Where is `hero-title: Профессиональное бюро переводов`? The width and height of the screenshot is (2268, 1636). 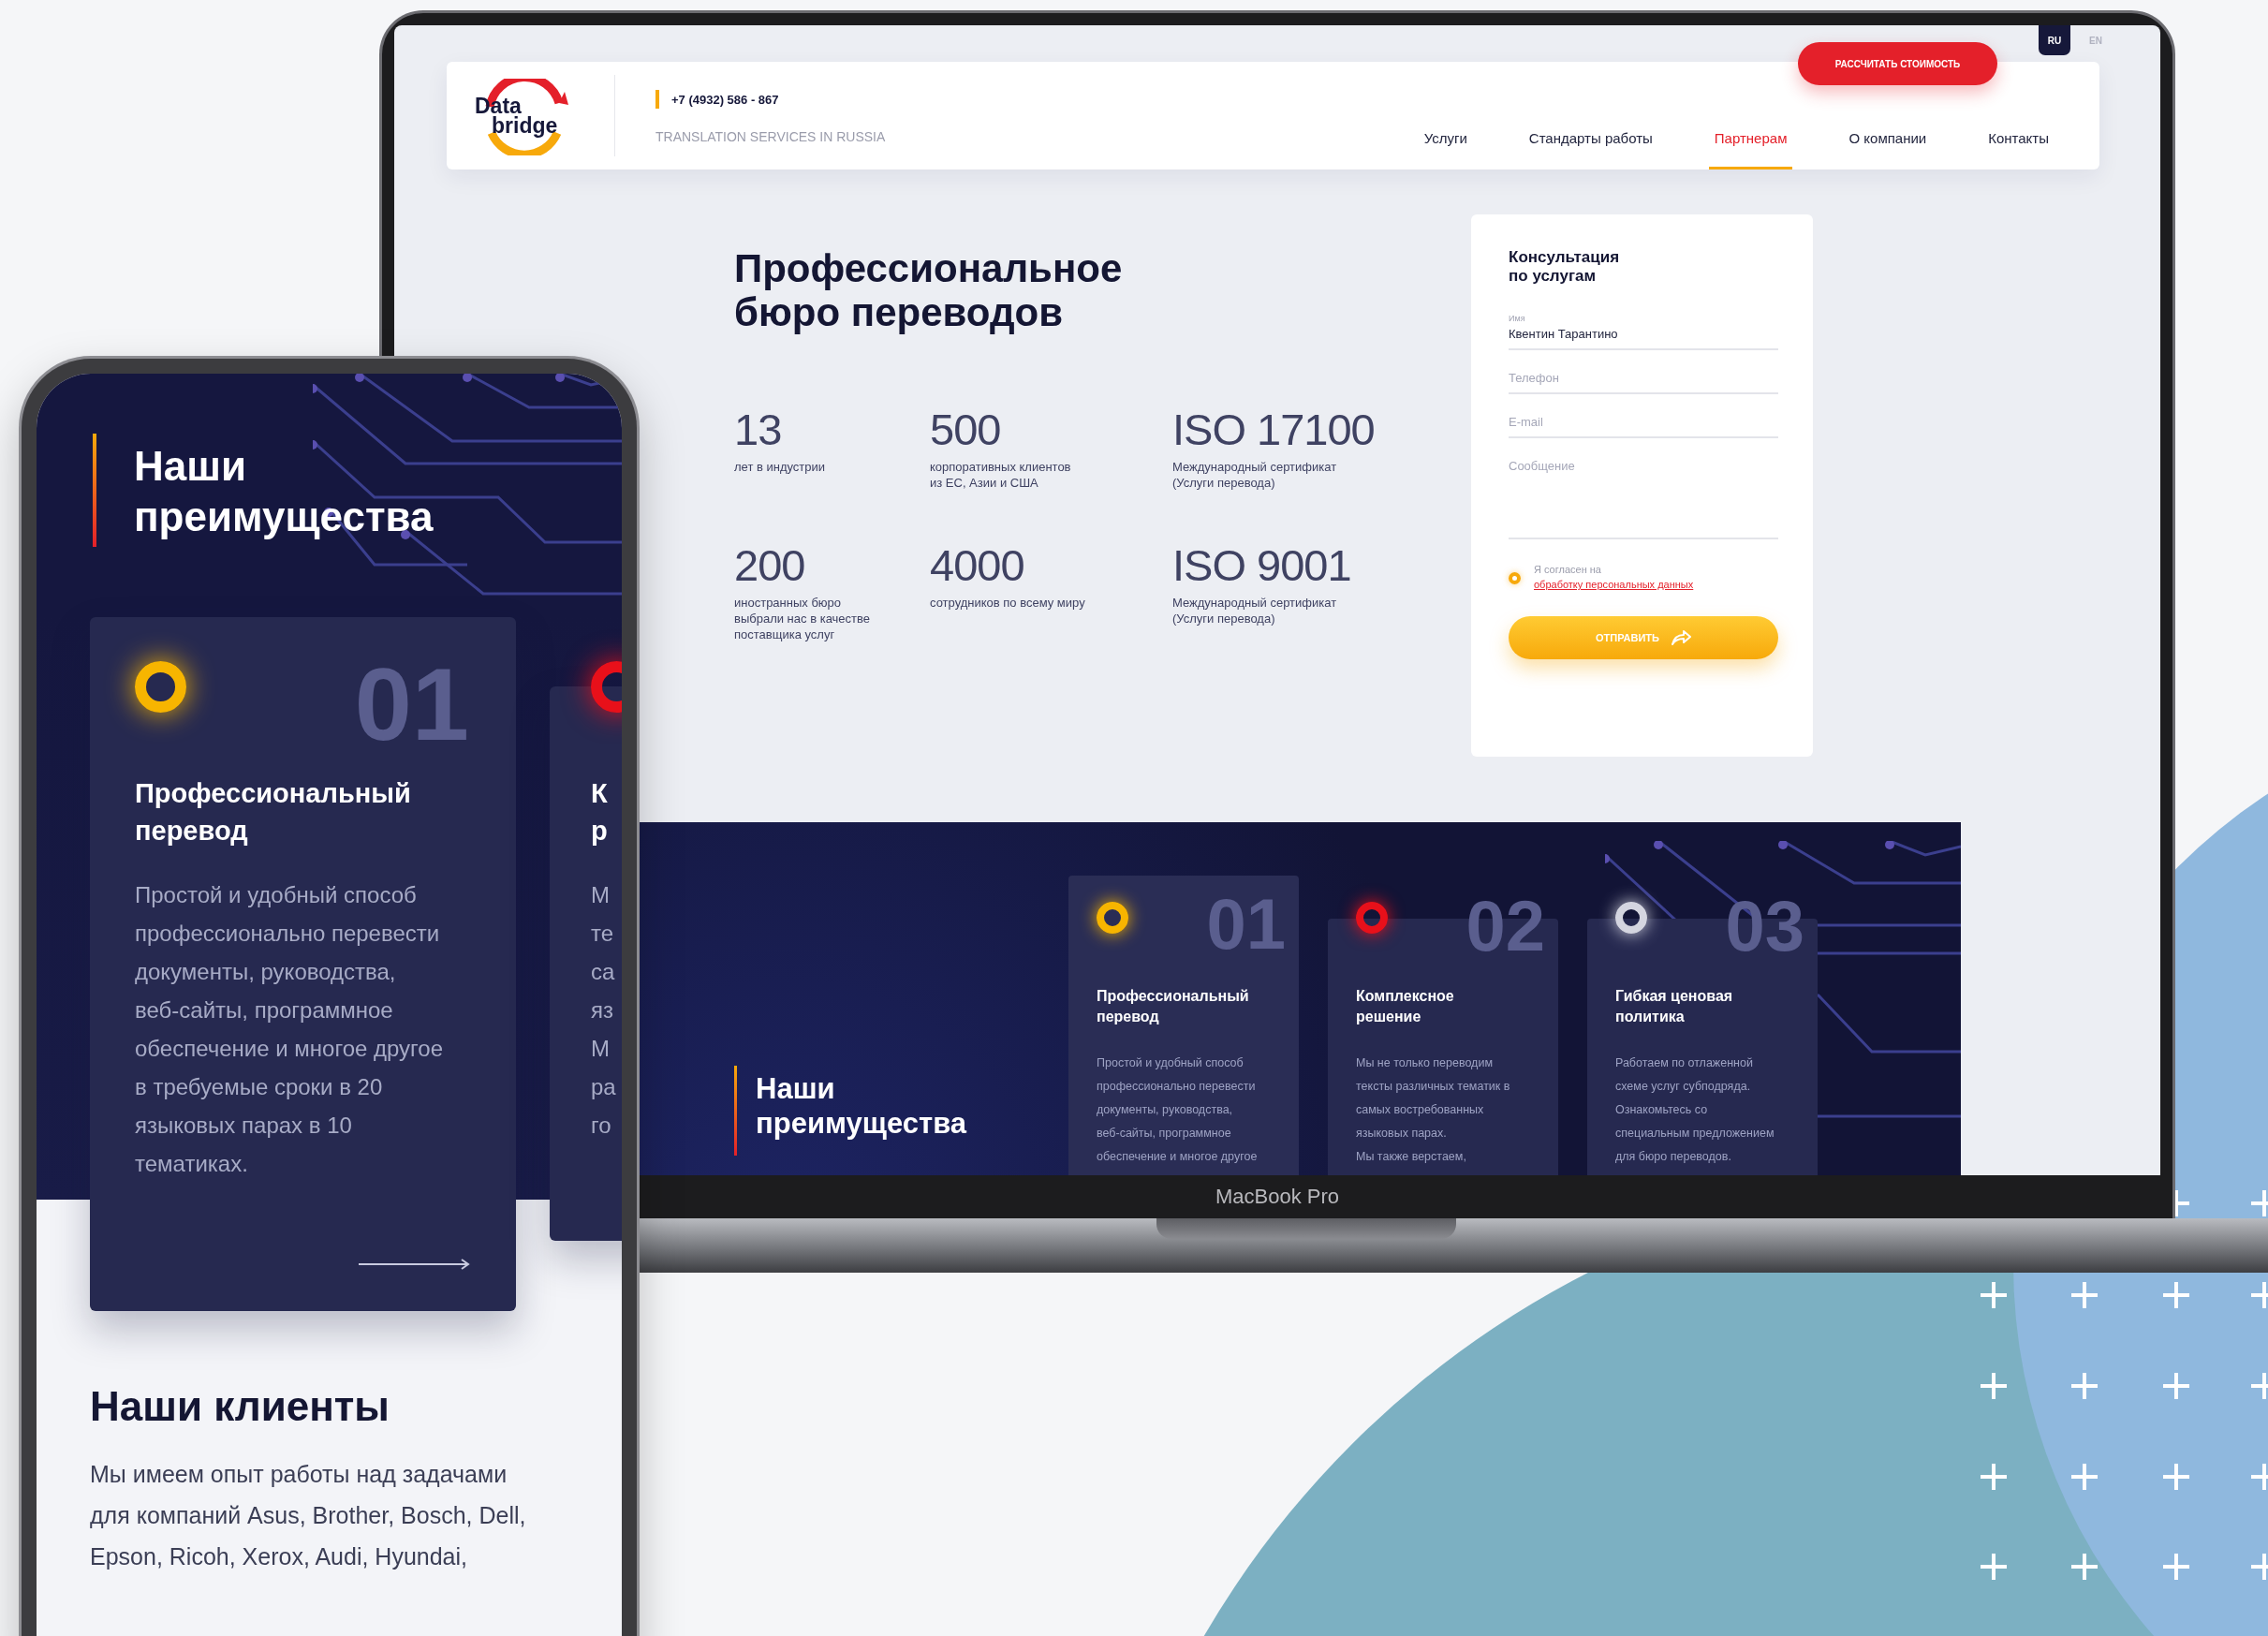 hero-title: Профессиональное бюро переводов is located at coordinates (929, 290).